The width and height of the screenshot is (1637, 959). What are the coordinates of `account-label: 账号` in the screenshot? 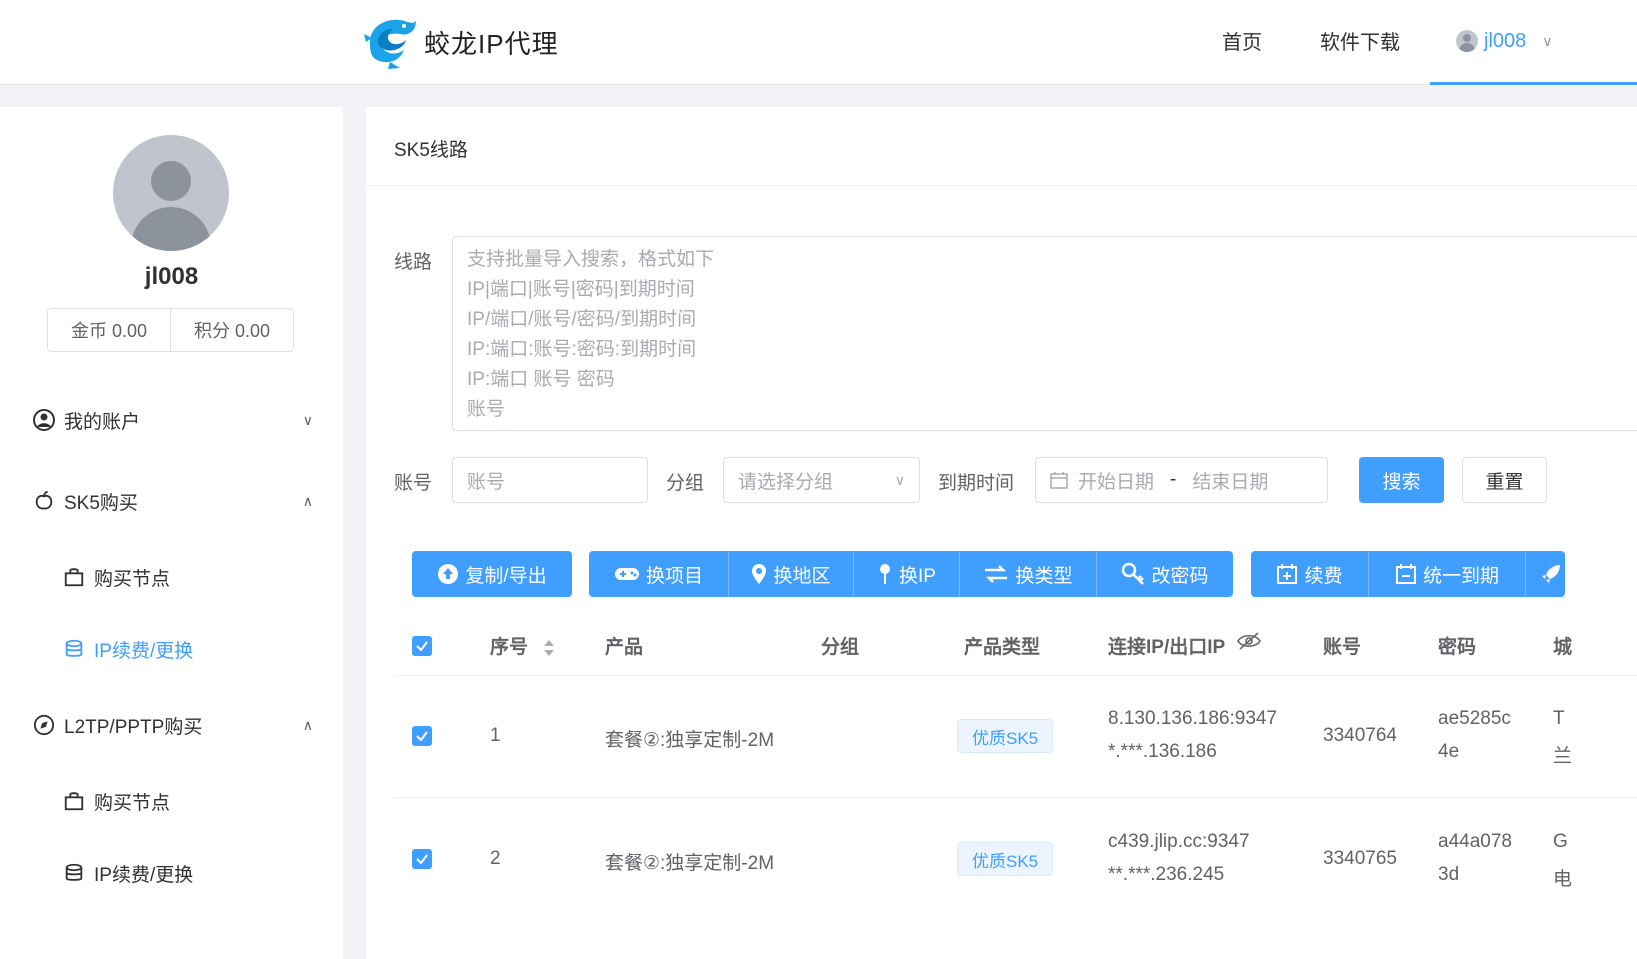 It's located at (413, 483).